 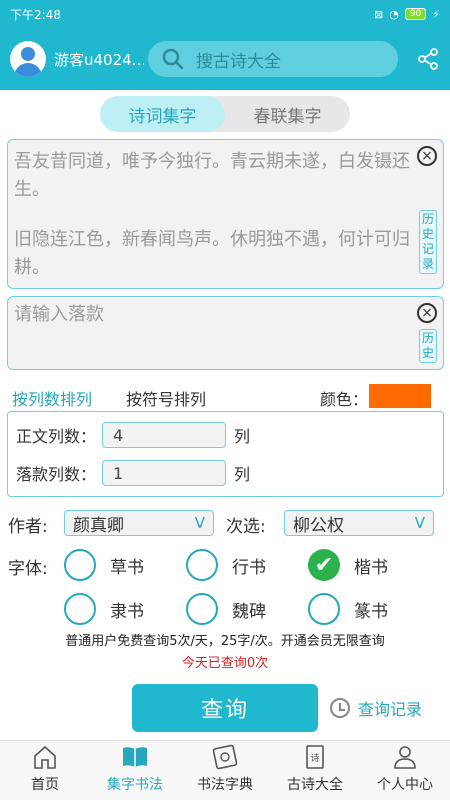 I want to click on inscription-placeholder: 请输入落款, so click(x=59, y=314).